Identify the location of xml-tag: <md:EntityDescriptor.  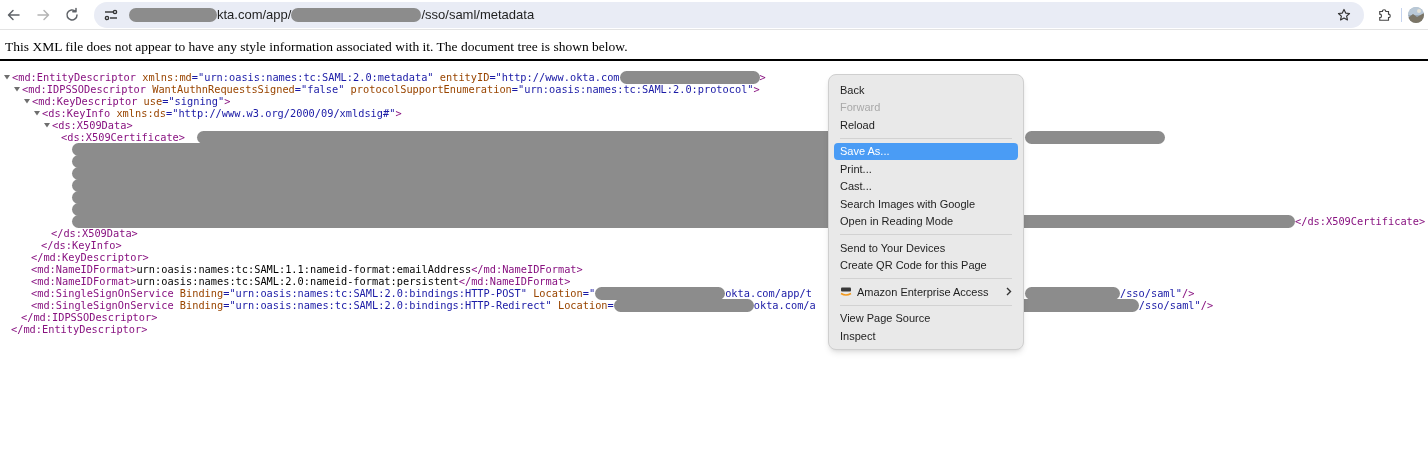
(74, 77).